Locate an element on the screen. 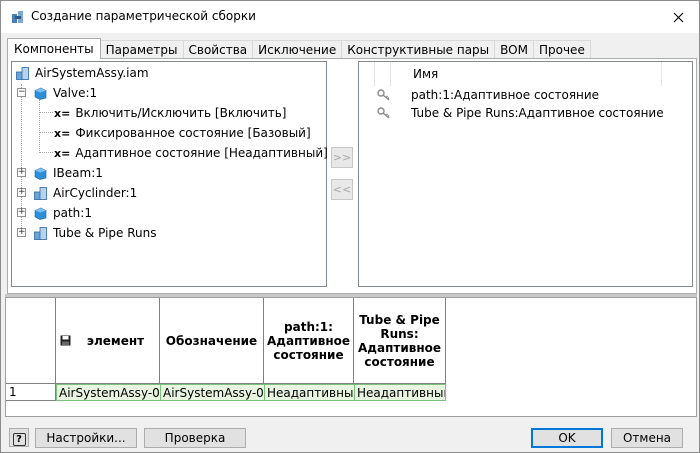  tree-item-label: AirCyclinder:1 is located at coordinates (95, 193).